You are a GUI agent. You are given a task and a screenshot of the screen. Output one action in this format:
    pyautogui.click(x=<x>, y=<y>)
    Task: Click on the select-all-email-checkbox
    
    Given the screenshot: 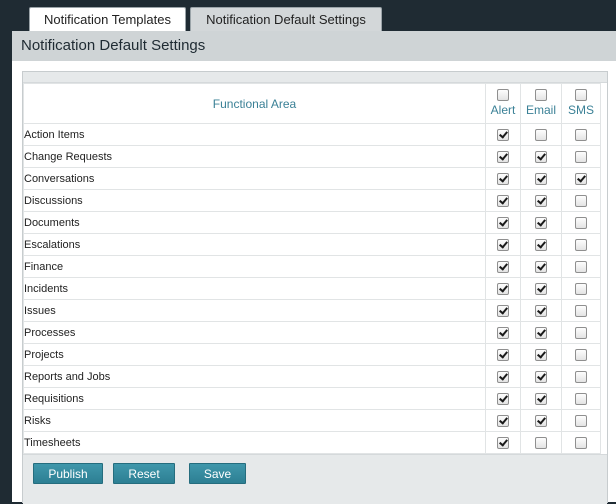 What is the action you would take?
    pyautogui.click(x=541, y=95)
    